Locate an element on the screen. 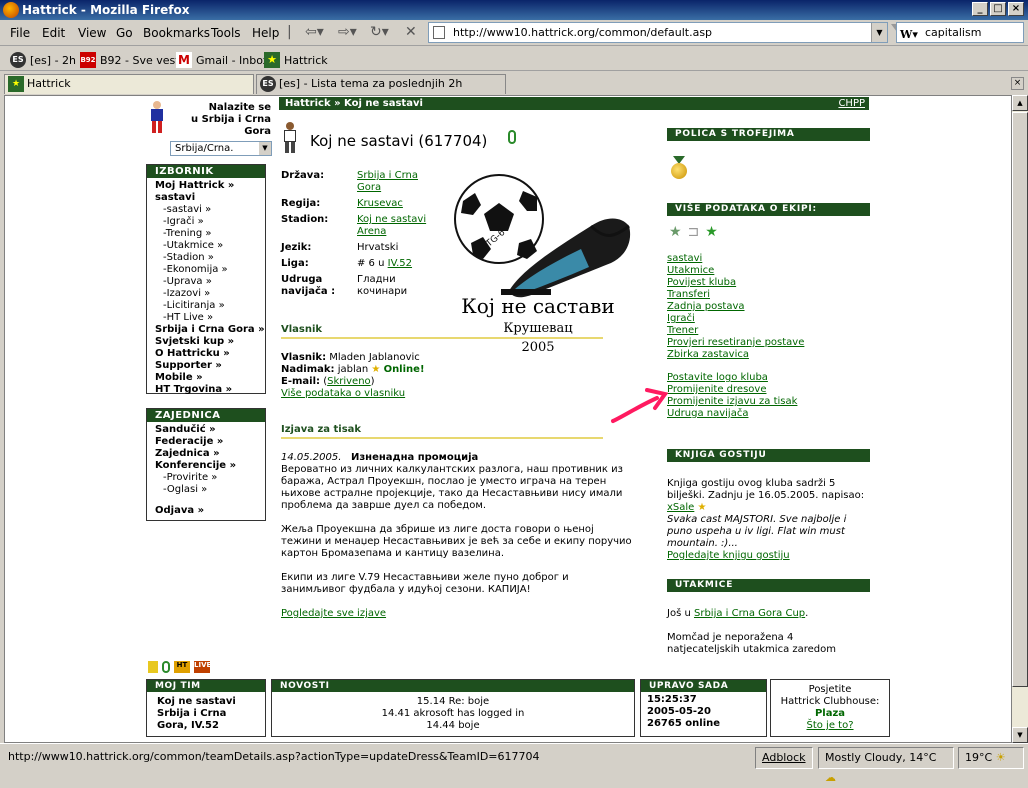  wikipedia-icon: W▾ is located at coordinates (909, 34).